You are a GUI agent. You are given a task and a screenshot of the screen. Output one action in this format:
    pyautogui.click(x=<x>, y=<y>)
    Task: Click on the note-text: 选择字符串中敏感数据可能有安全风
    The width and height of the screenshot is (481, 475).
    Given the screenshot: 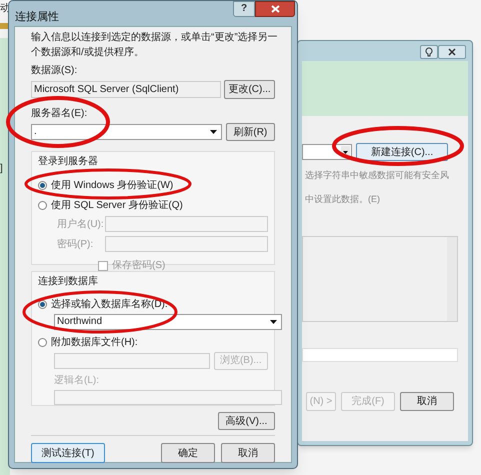 What is the action you would take?
    pyautogui.click(x=377, y=175)
    